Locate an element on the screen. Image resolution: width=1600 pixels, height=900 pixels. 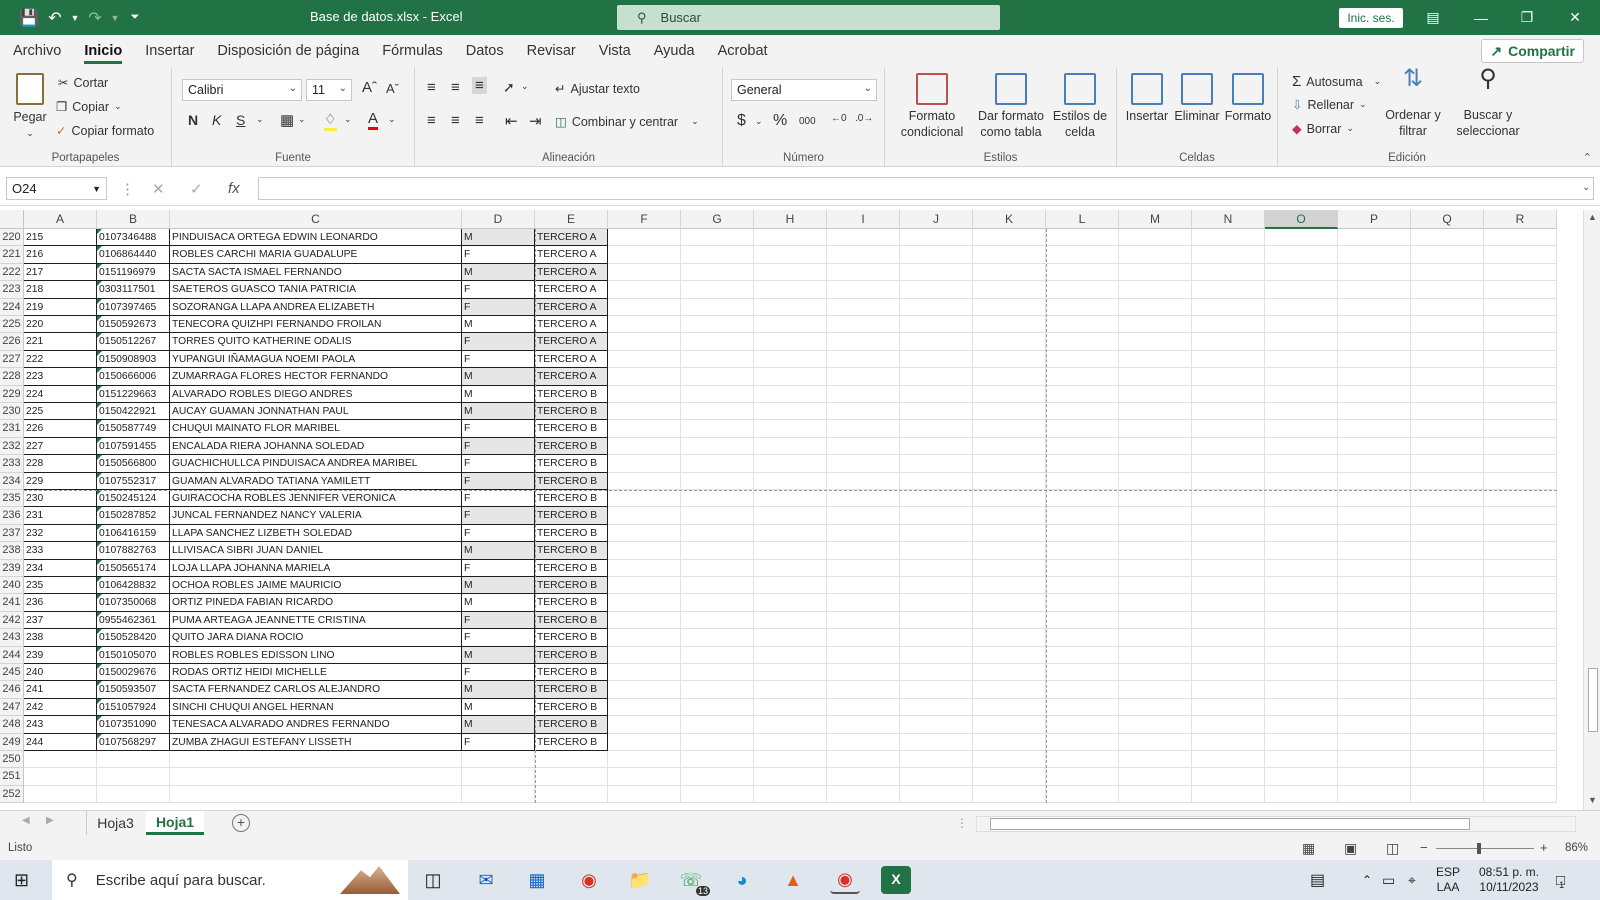
cell-b: 0150908903 is located at coordinates (133, 359).